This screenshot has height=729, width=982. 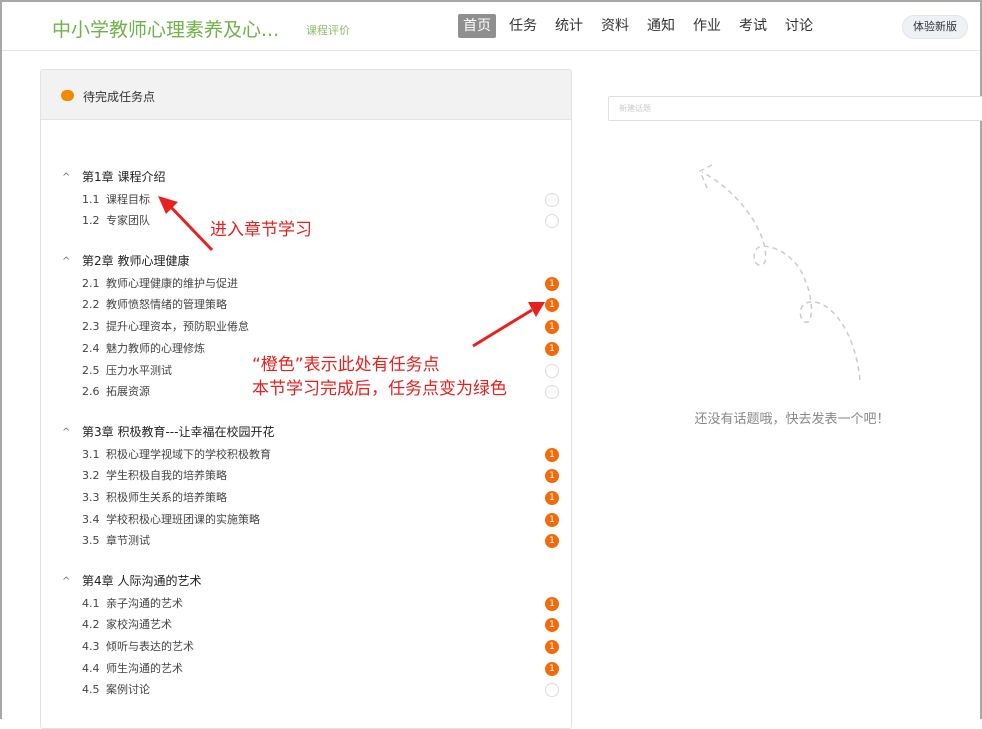 I want to click on annotation-arrow-enter, so click(x=186, y=224).